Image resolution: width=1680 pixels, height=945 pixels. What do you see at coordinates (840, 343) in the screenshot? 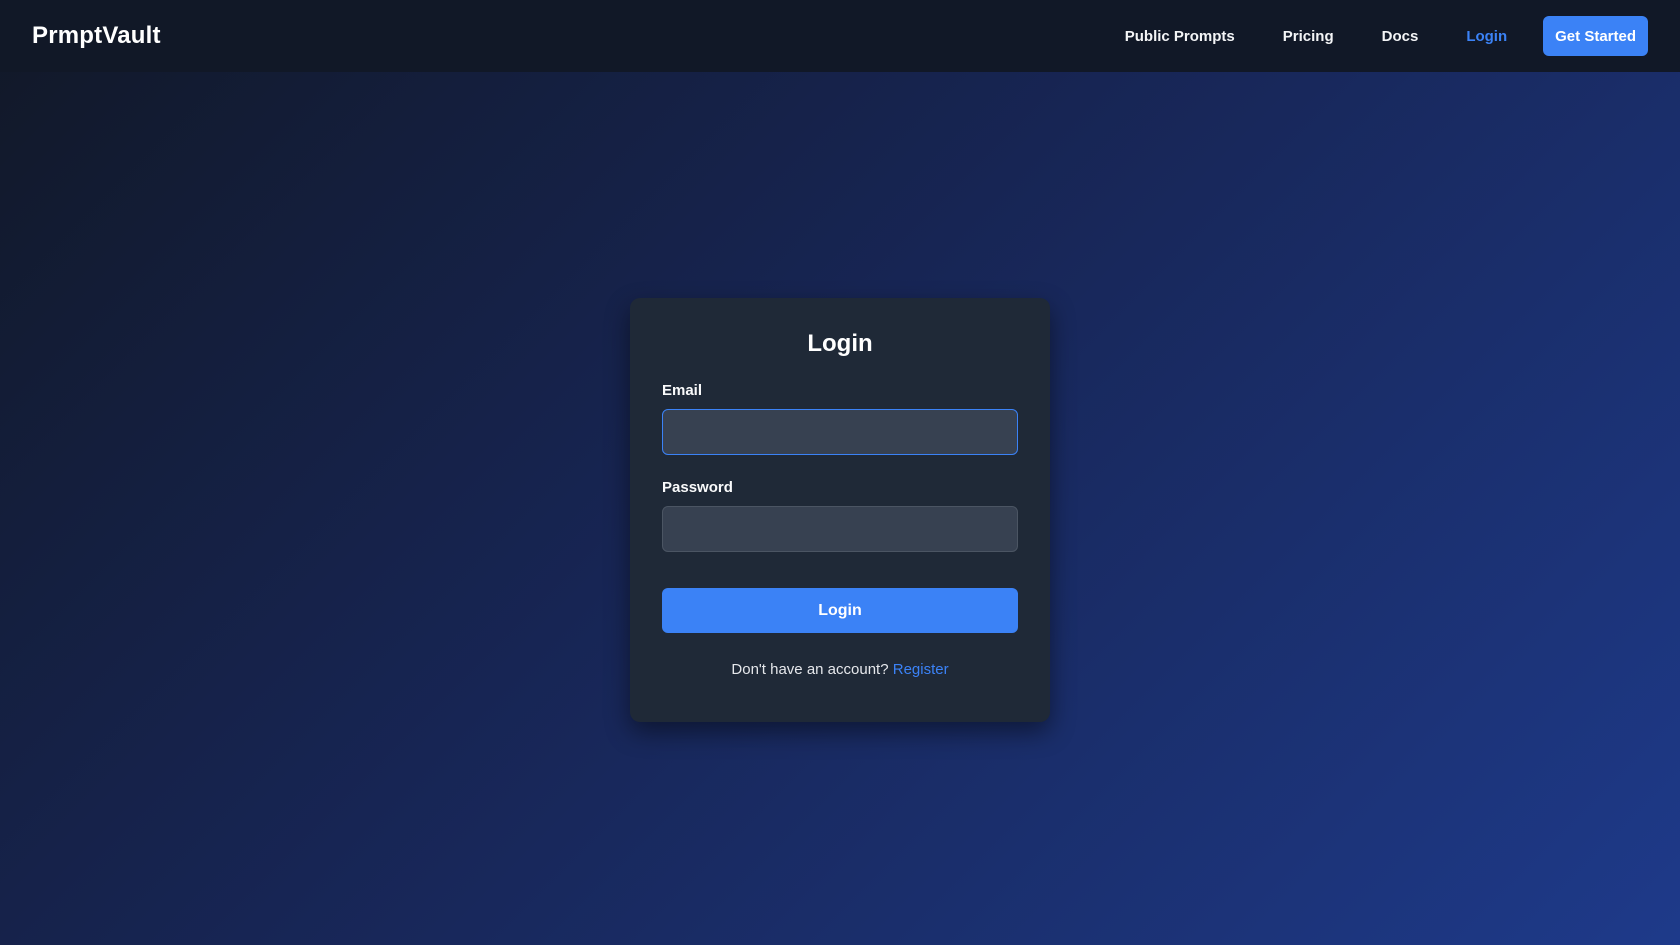
I see `login-title: Login` at bounding box center [840, 343].